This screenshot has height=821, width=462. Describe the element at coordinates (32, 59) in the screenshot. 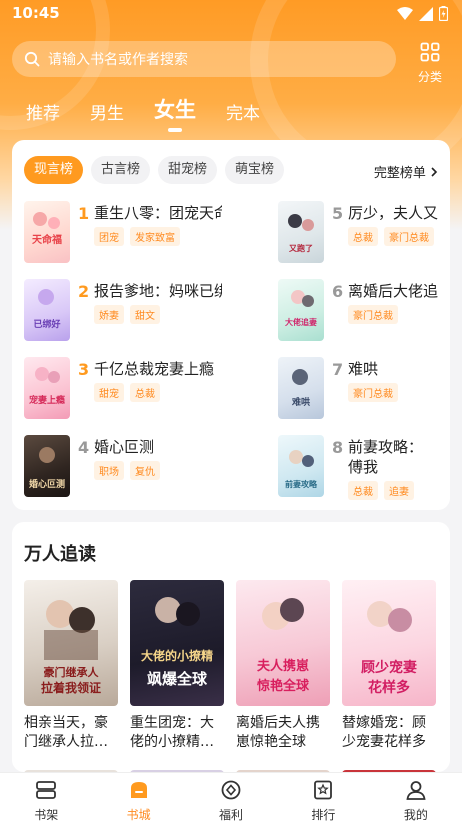

I see `search-icon` at that location.